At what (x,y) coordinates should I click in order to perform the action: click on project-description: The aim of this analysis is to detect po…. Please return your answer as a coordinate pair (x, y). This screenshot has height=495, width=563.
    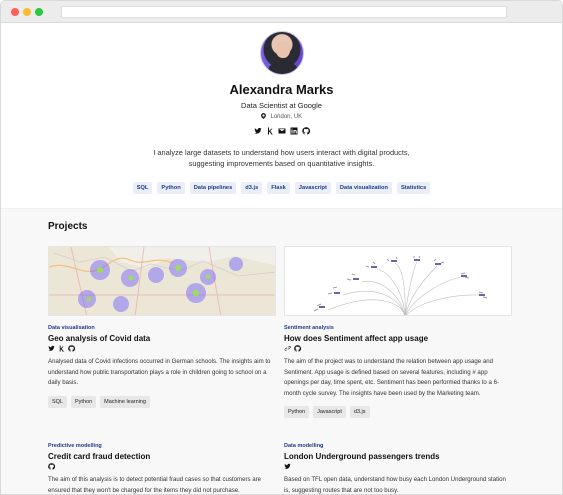
    Looking at the image, I should click on (155, 485).